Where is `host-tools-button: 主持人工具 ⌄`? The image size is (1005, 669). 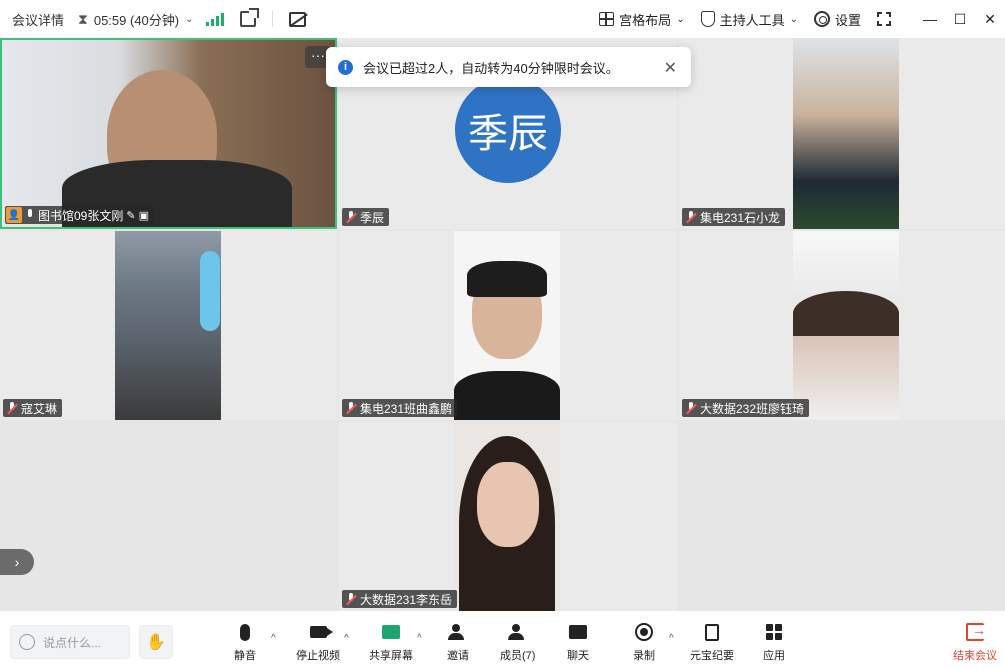
host-tools-button: 主持人工具 ⌄ is located at coordinates (749, 19).